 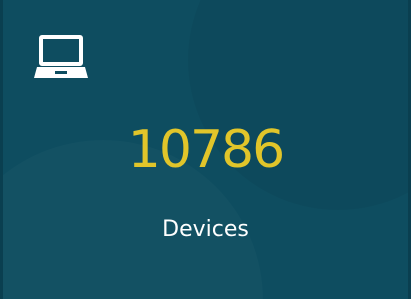 What do you see at coordinates (205, 229) in the screenshot?
I see `tile-label: Devices` at bounding box center [205, 229].